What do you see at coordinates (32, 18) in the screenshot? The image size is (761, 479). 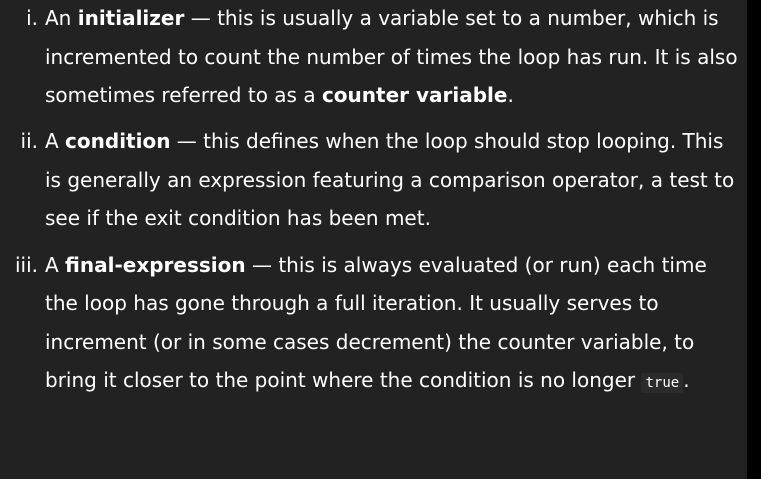 I see `list-marker: i.` at bounding box center [32, 18].